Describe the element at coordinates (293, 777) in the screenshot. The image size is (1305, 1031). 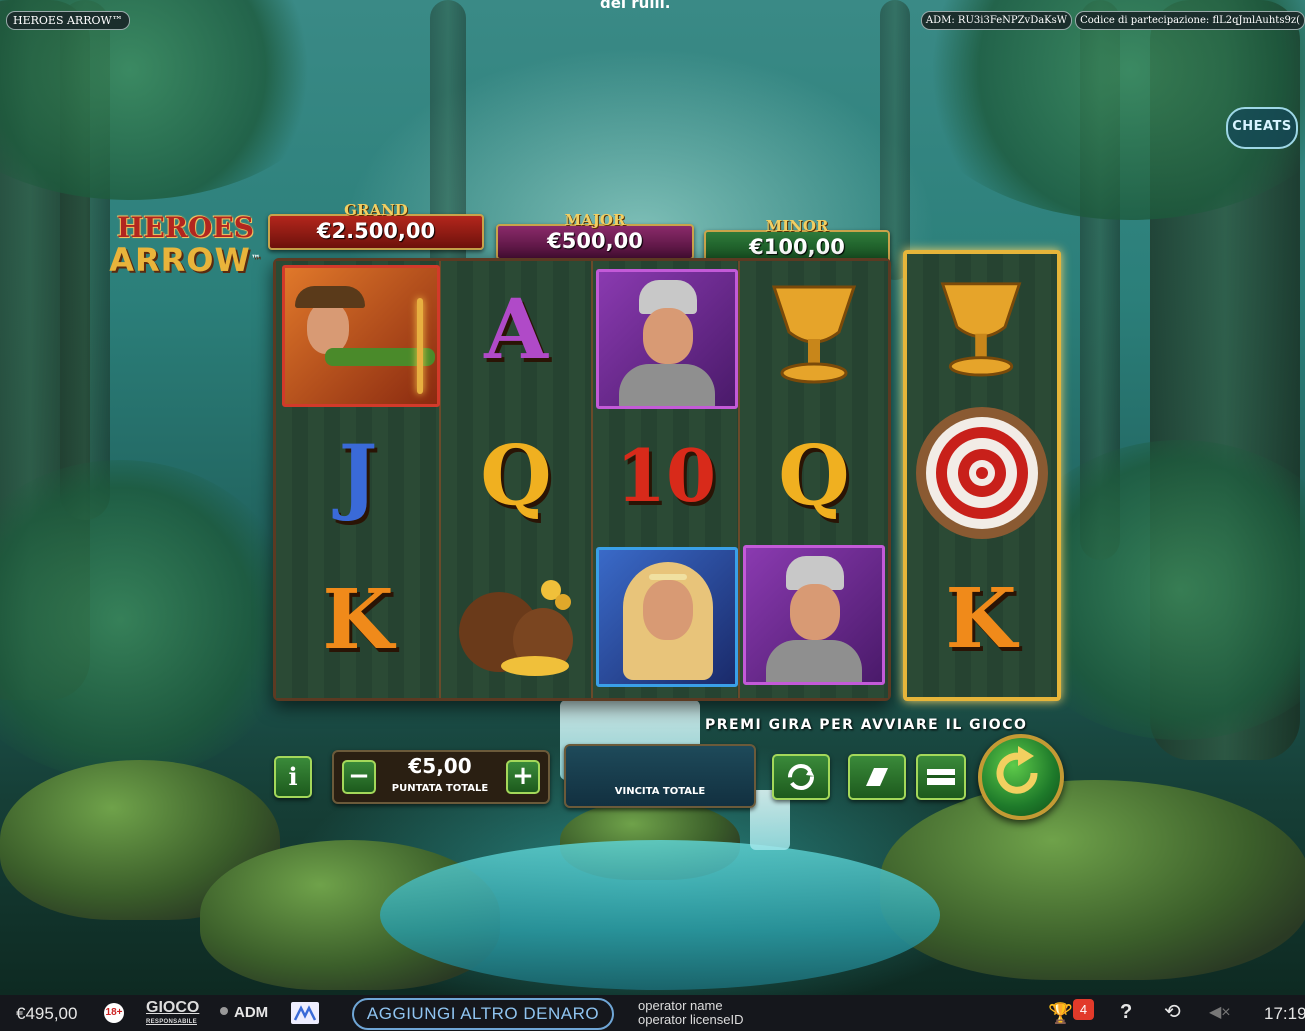
I see `info-button: i` at that location.